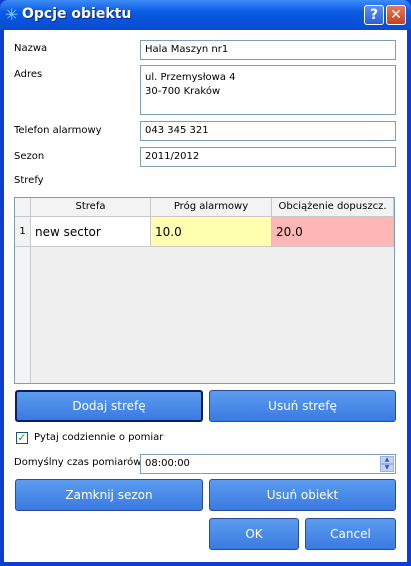  Describe the element at coordinates (109, 495) in the screenshot. I see `close-season-button: Zamknij sezon` at that location.